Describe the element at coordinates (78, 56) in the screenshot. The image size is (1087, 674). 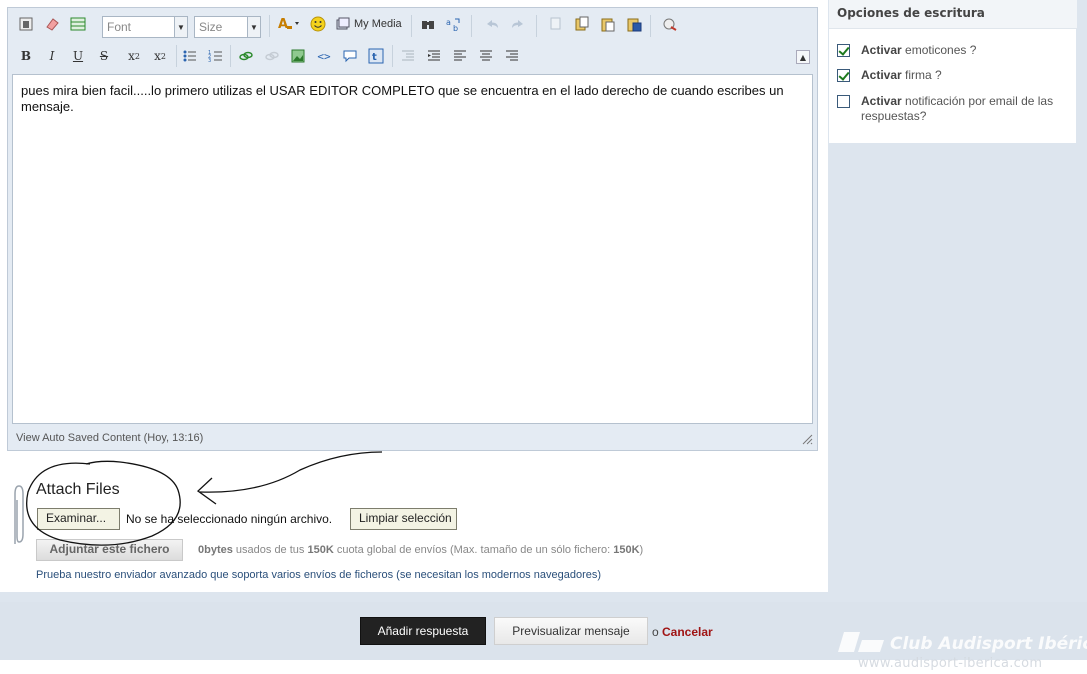
I see `underline-icon: U` at that location.